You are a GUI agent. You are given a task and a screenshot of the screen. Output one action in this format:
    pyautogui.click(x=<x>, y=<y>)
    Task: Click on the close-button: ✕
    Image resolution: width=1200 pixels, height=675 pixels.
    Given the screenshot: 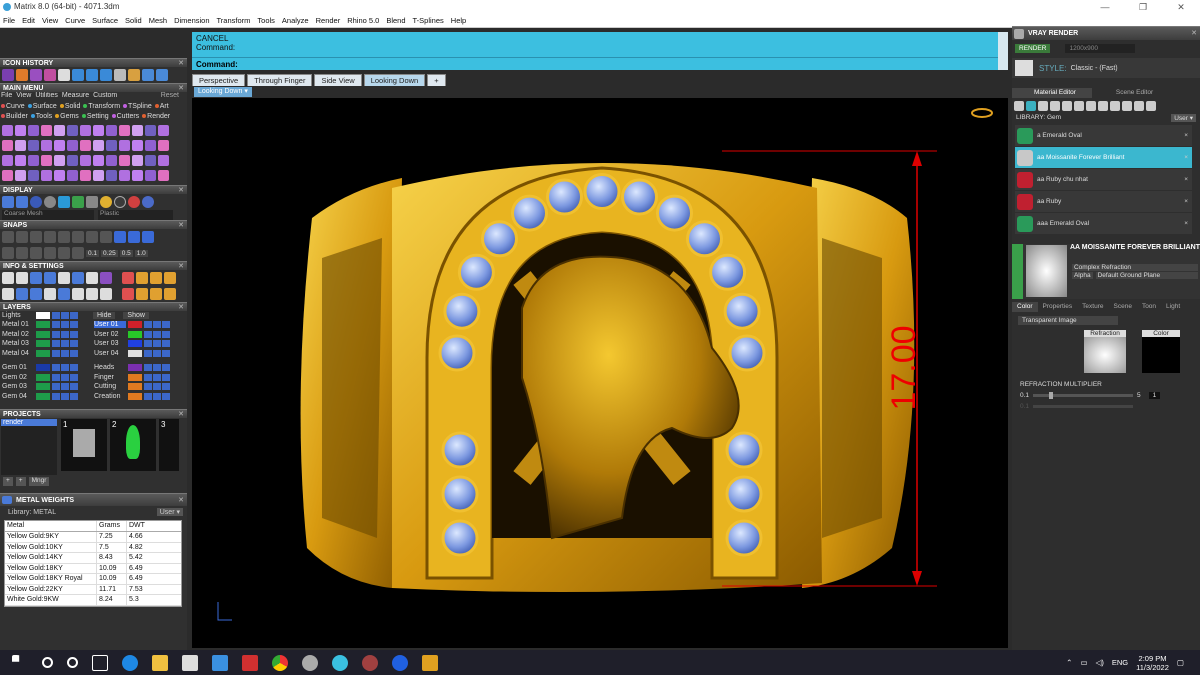 What is the action you would take?
    pyautogui.click(x=1181, y=7)
    